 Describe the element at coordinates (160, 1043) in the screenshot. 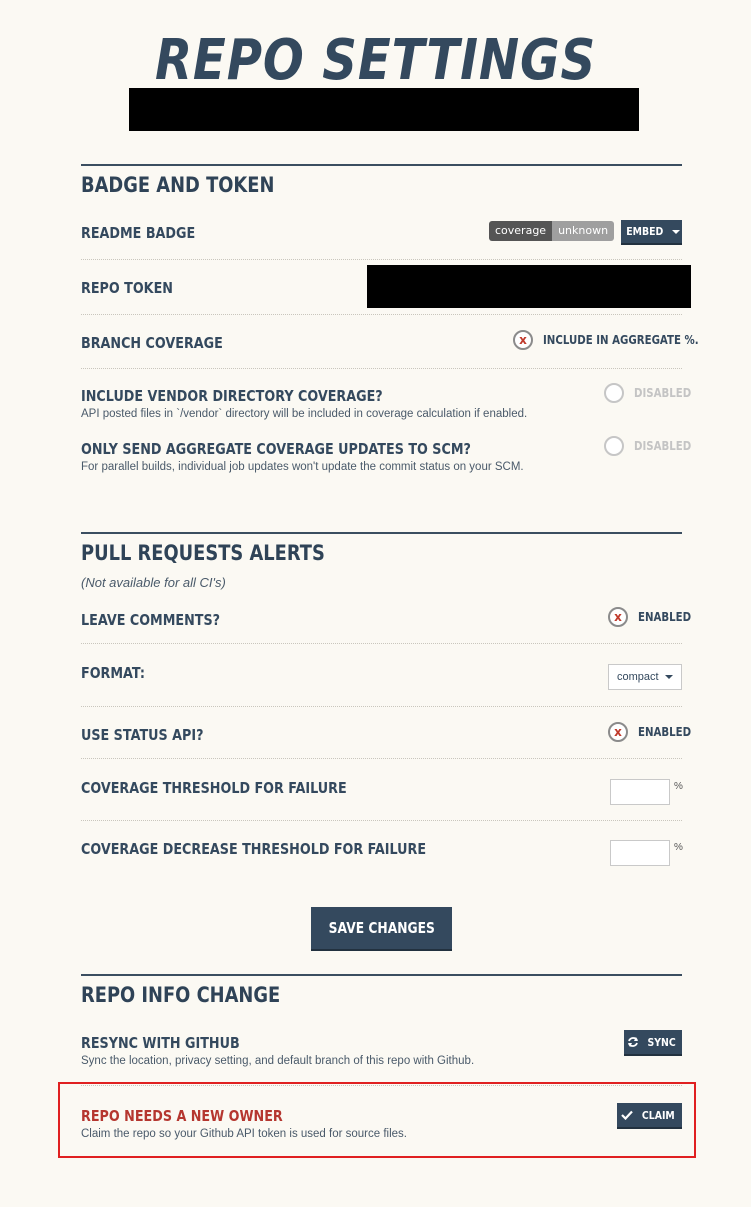

I see `resync-label: RESYNC WITH GITHUB` at that location.